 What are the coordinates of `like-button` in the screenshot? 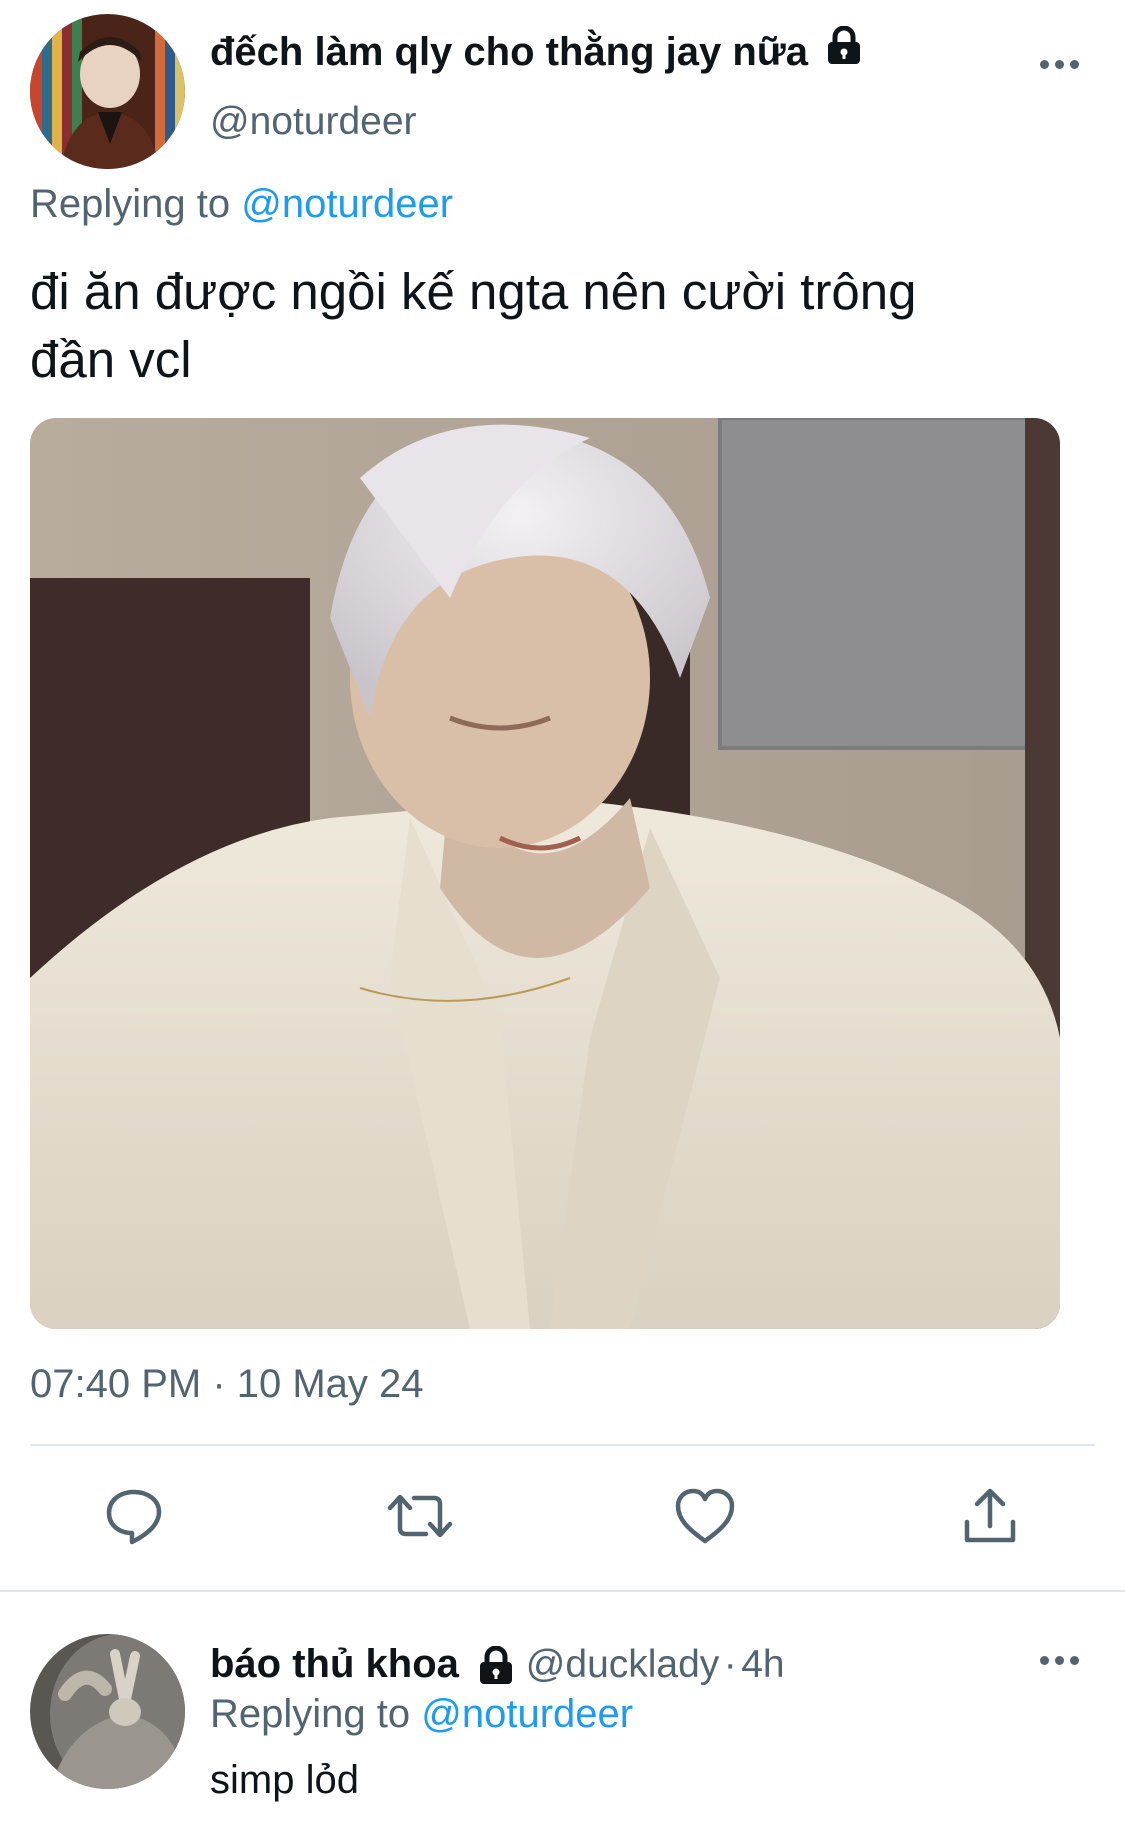 It's located at (705, 1516).